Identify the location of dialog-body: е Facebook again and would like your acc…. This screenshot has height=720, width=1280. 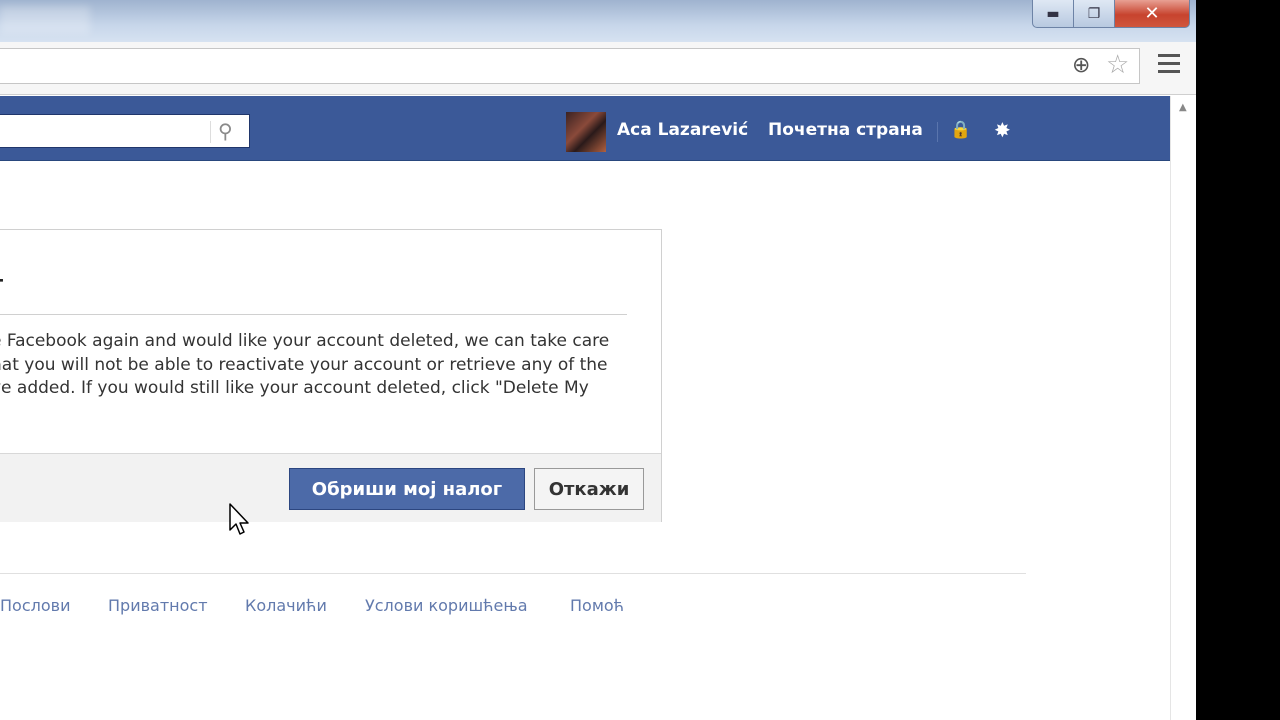
(325, 365).